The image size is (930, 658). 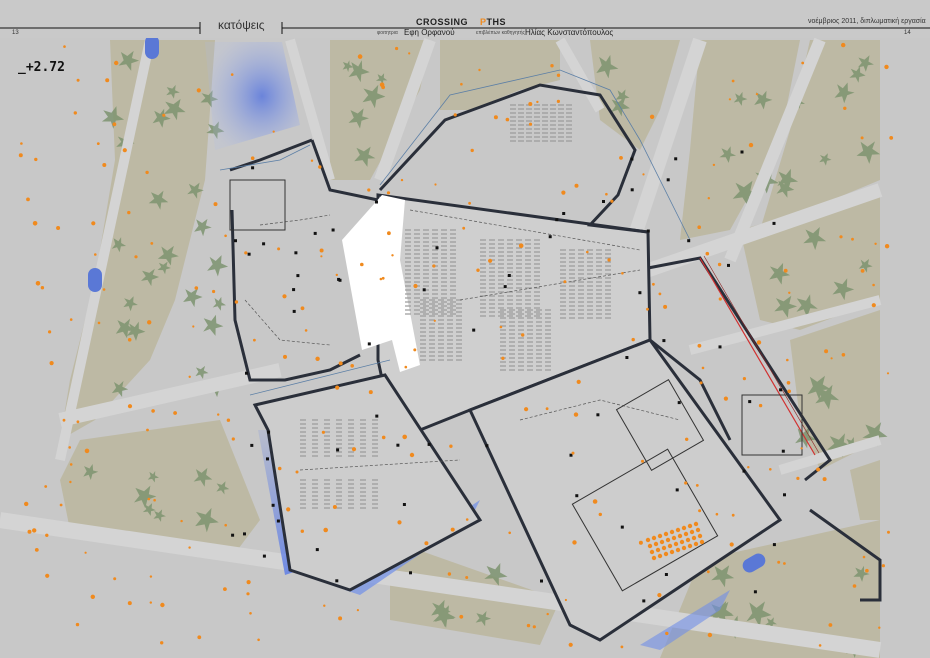 What do you see at coordinates (867, 21) in the screenshot?
I see `date-caption: νοέμβριος 2011, διπλωματική εργασία` at bounding box center [867, 21].